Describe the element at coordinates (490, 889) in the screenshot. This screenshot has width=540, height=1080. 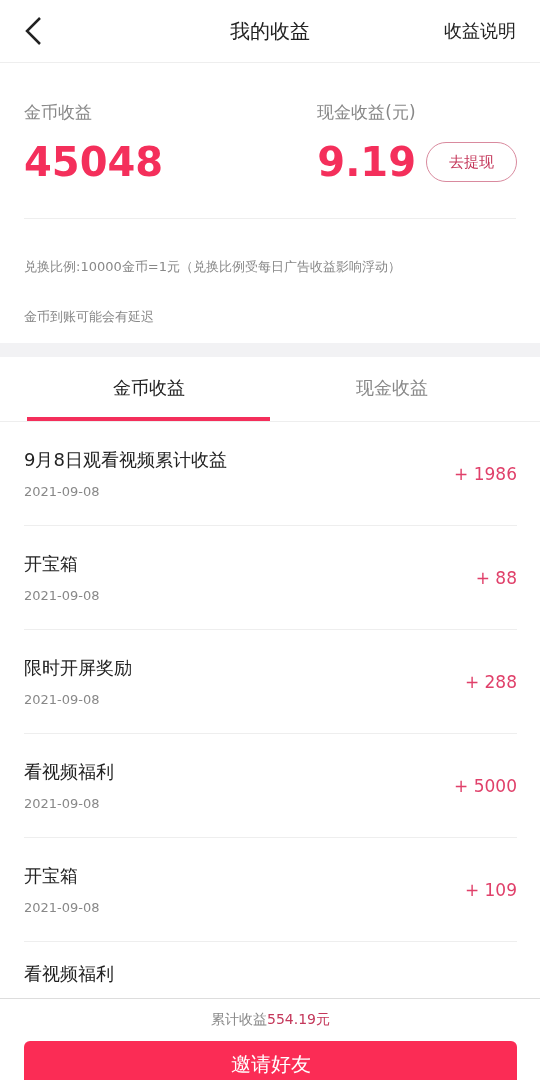
I see `record-amount: + 109` at that location.